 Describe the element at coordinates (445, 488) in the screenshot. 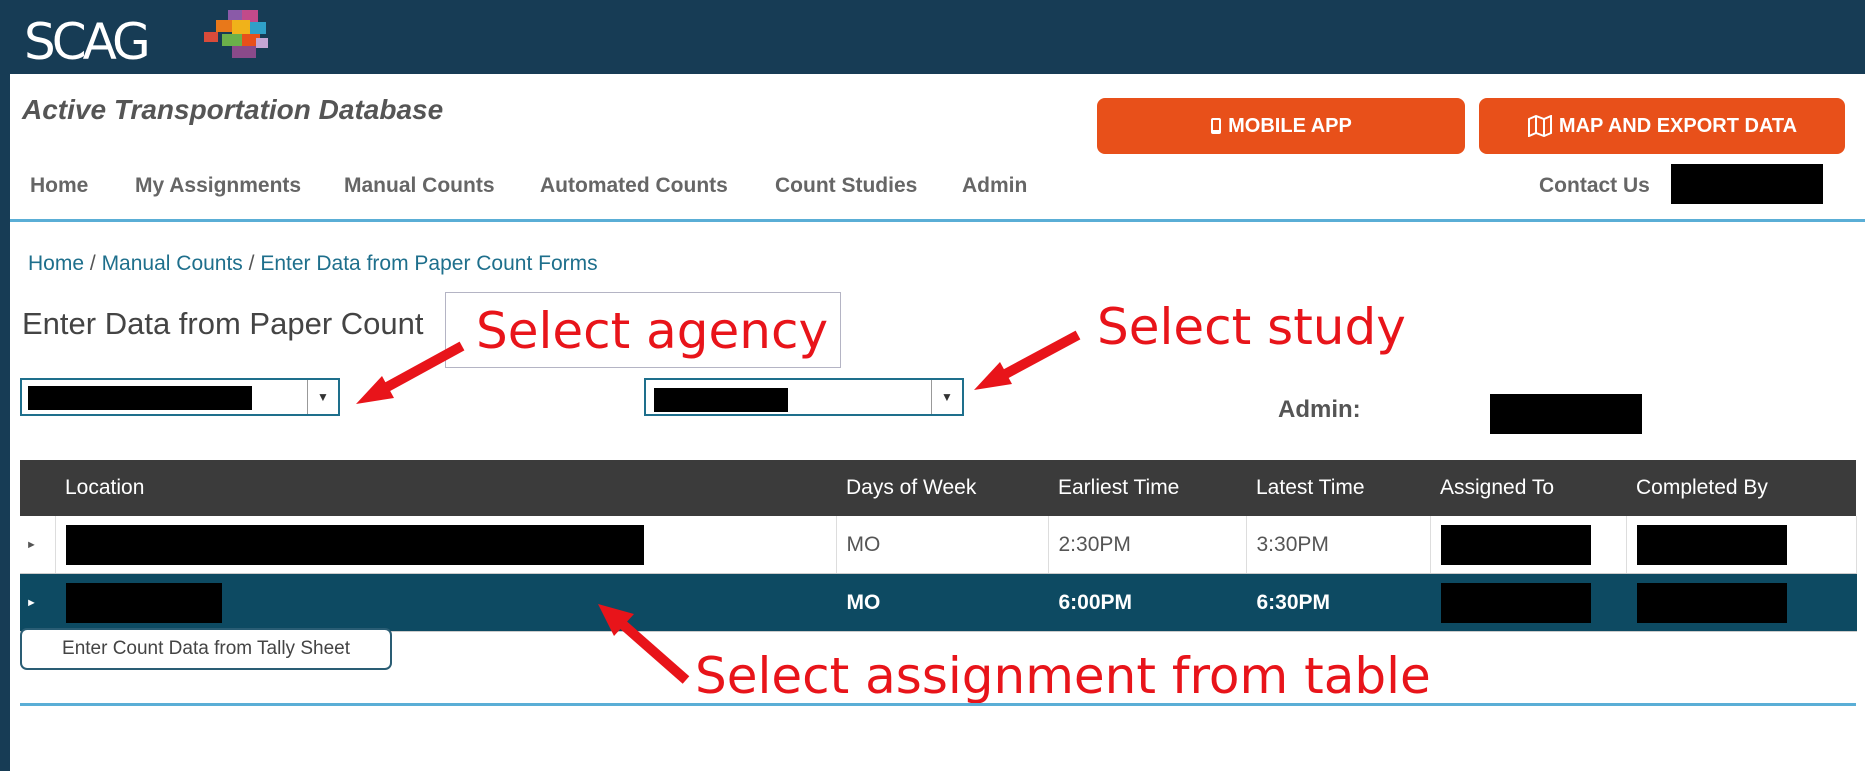

I see `column-header-location: Location` at that location.